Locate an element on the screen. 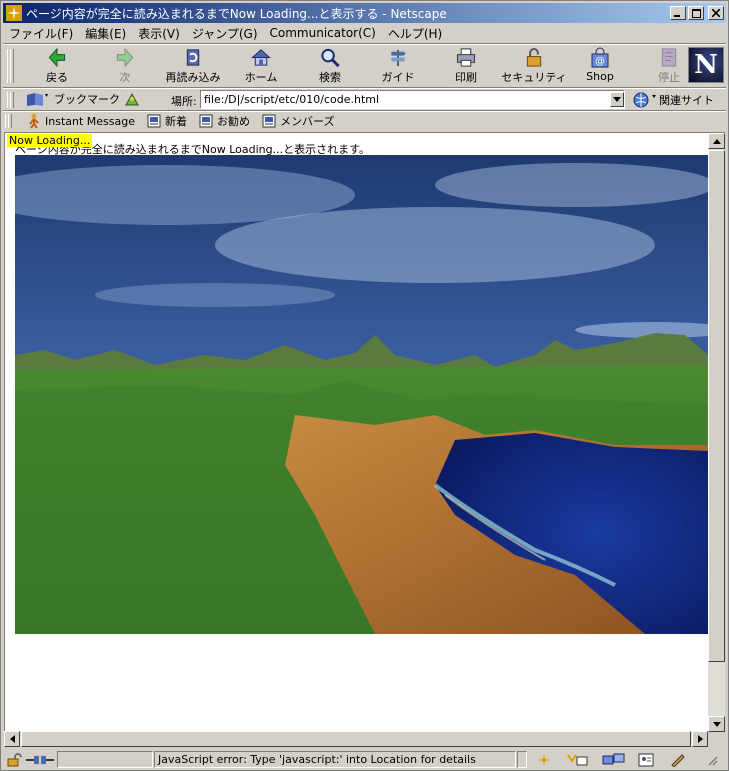 This screenshot has width=729, height=771. horizontal-scroll-thumb is located at coordinates (356, 739).